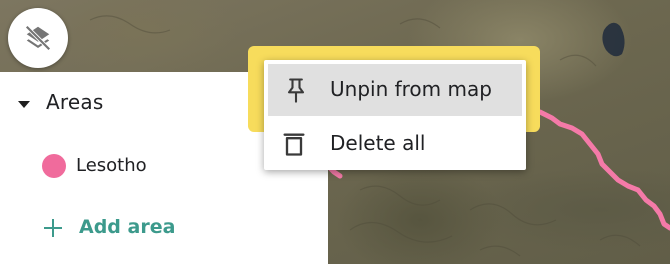  I want to click on add-area-button: Add area, so click(164, 228).